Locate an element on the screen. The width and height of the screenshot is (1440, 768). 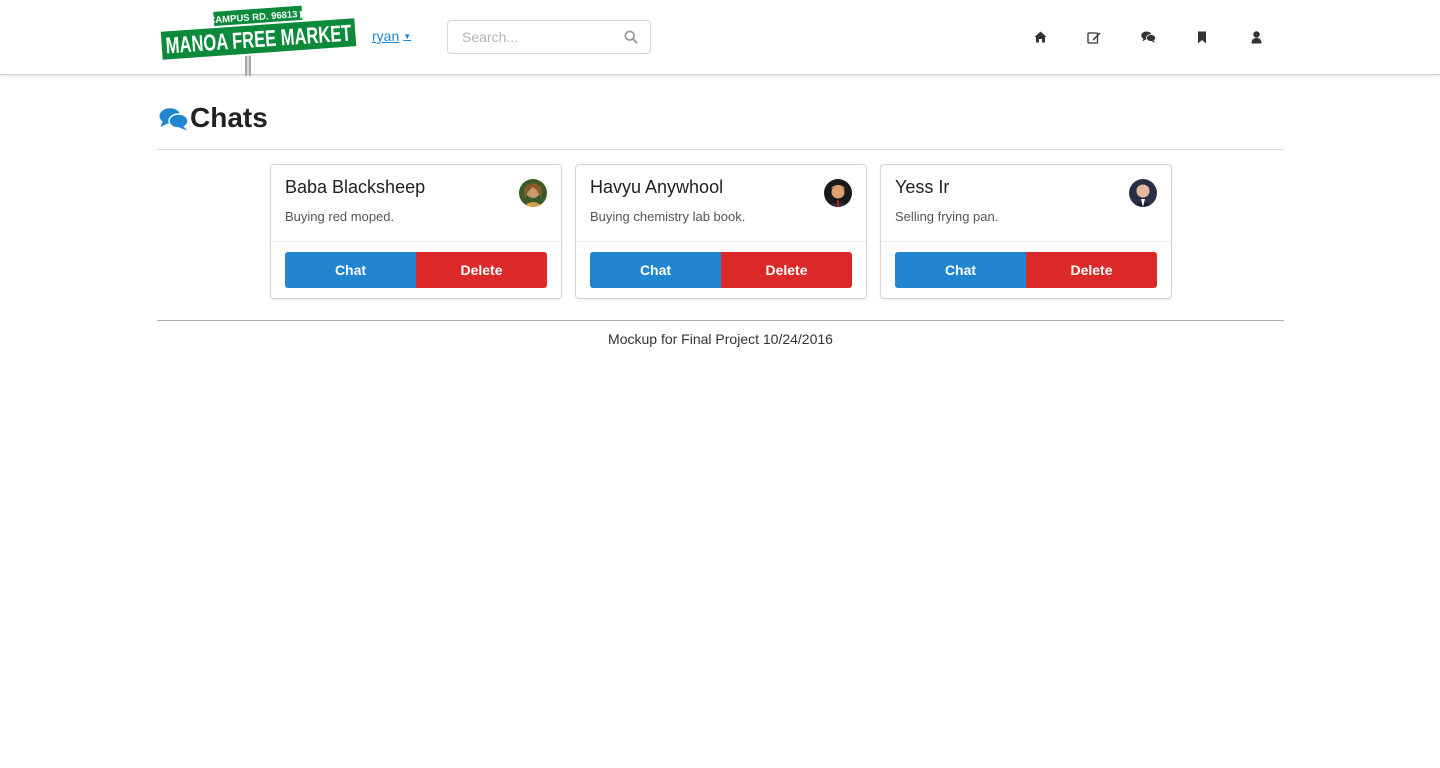
nav-home is located at coordinates (1040, 37).